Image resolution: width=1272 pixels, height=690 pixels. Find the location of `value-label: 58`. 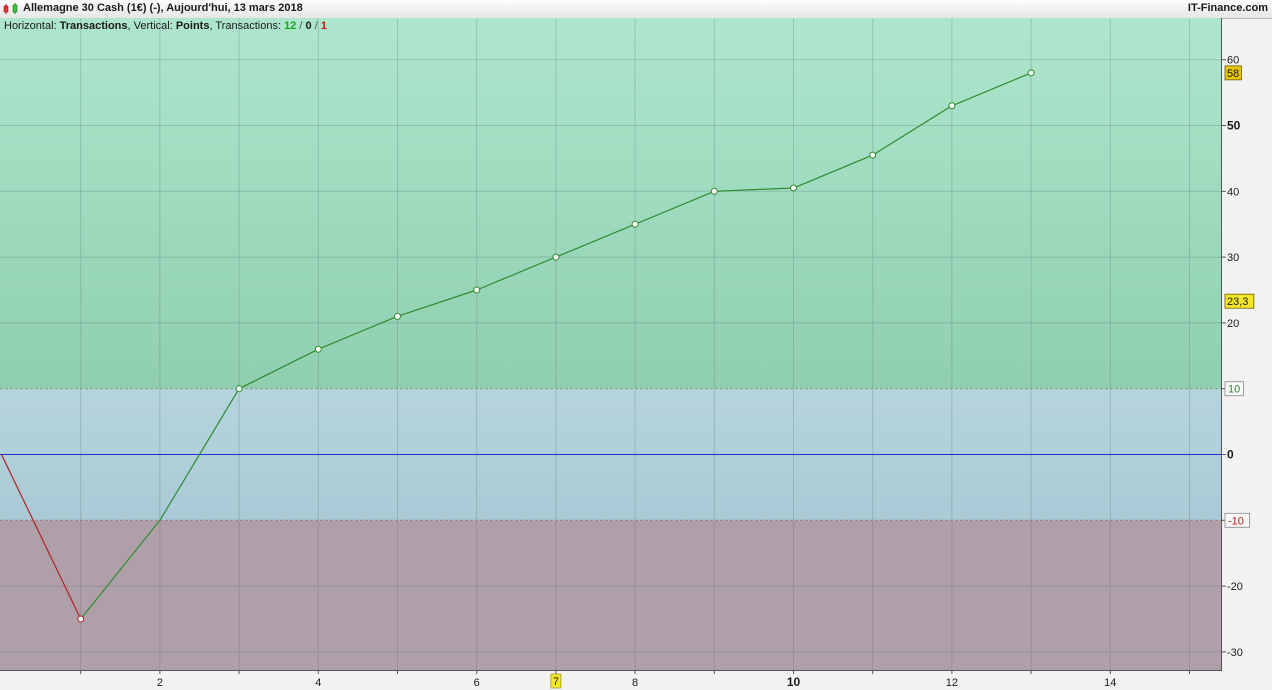

value-label: 58 is located at coordinates (1233, 74).